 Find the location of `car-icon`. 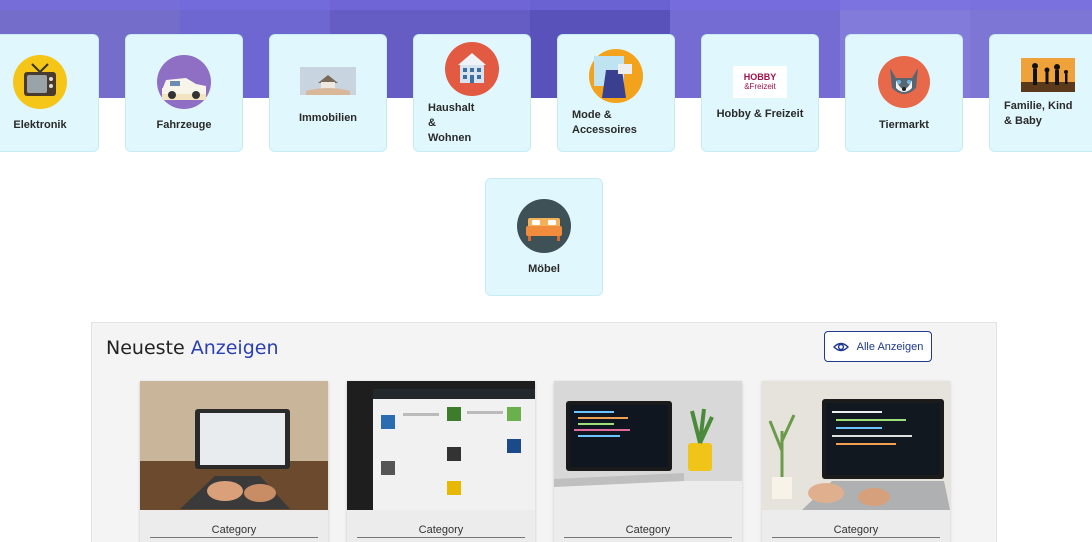

car-icon is located at coordinates (184, 82).